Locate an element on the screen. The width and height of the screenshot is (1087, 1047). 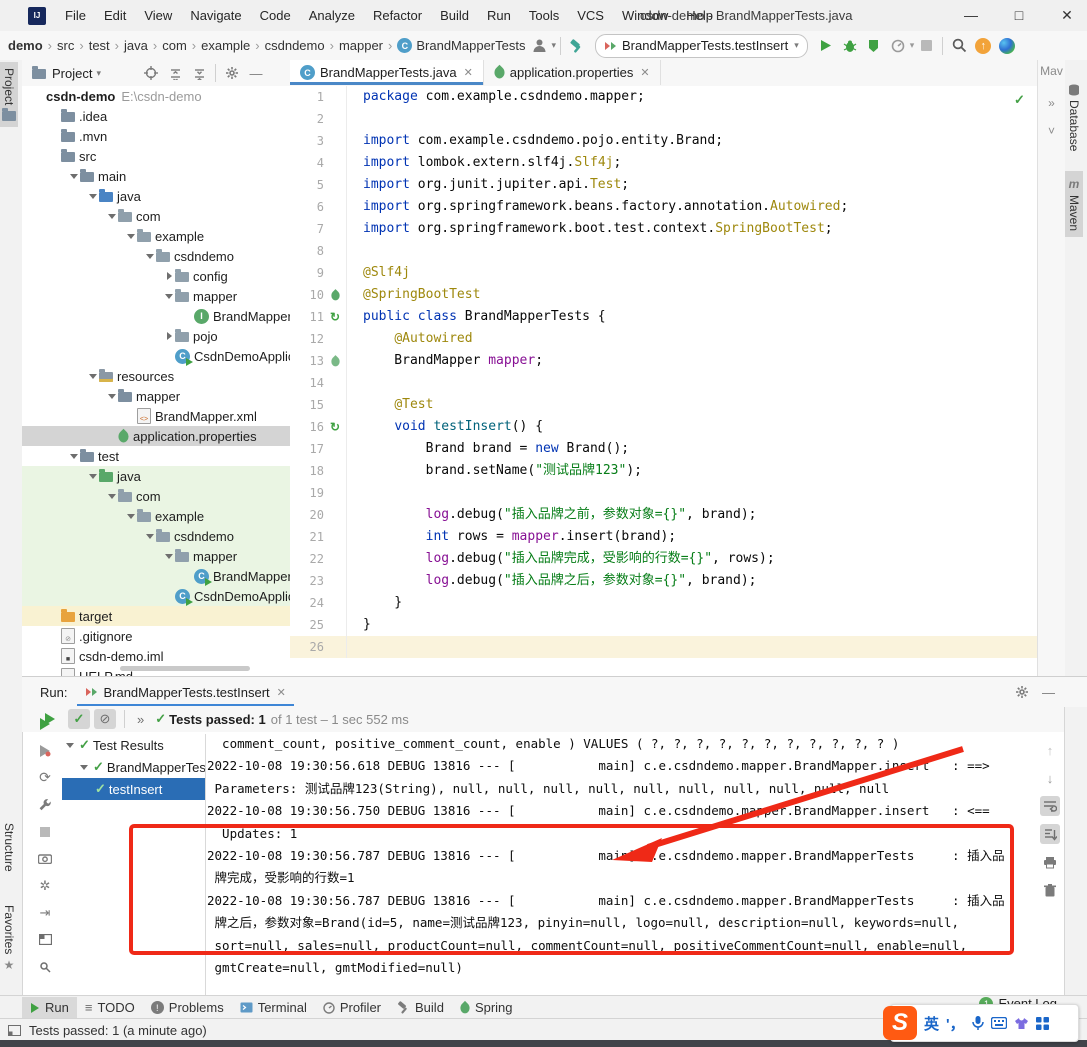
import-test-results-button: ⇥ is located at coordinates (45, 912).